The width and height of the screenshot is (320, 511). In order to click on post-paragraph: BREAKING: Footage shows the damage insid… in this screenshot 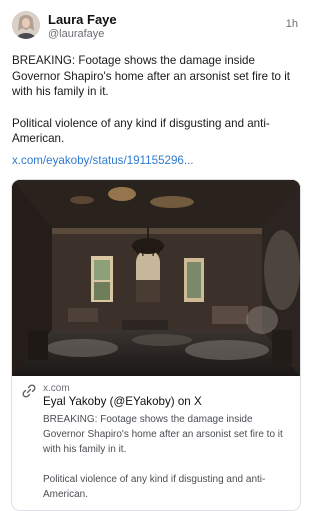, I will do `click(151, 76)`.